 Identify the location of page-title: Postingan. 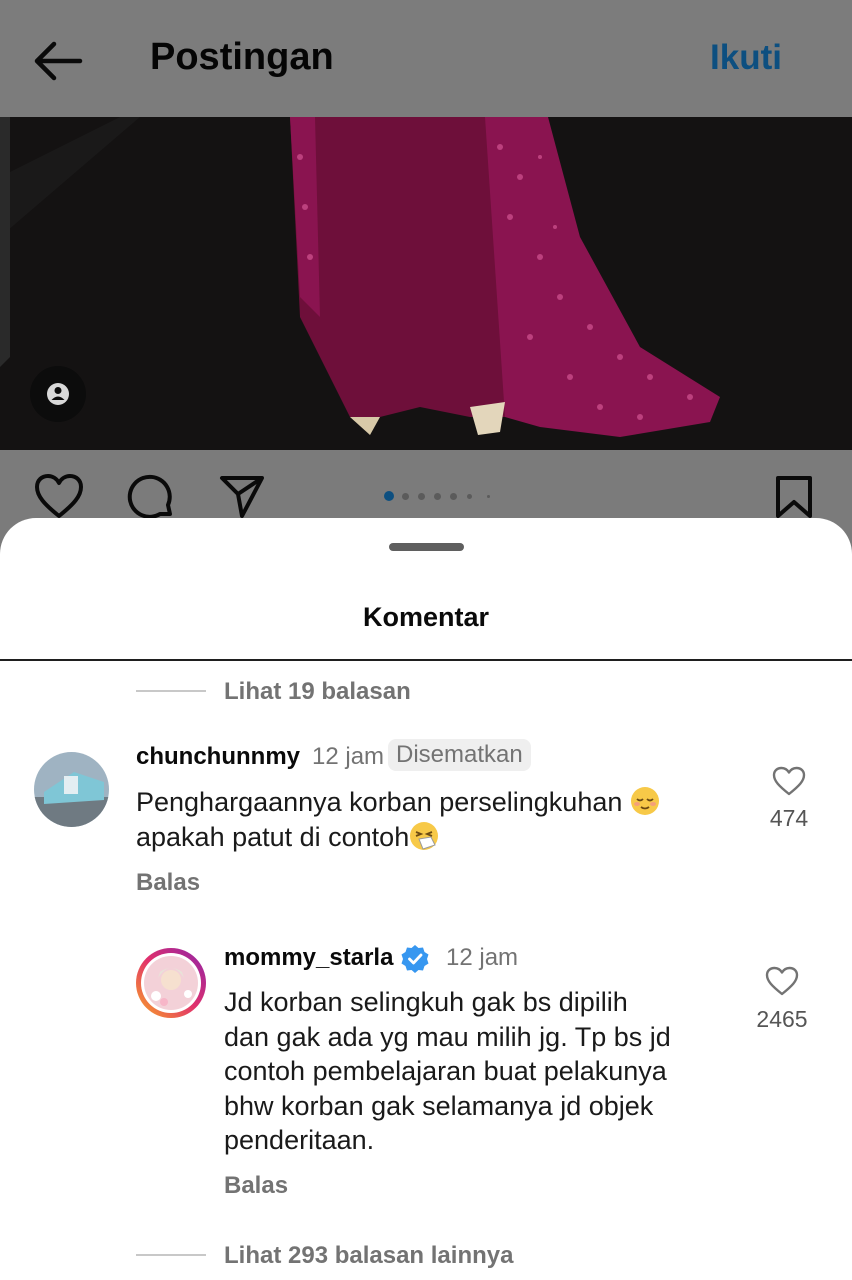
(242, 57).